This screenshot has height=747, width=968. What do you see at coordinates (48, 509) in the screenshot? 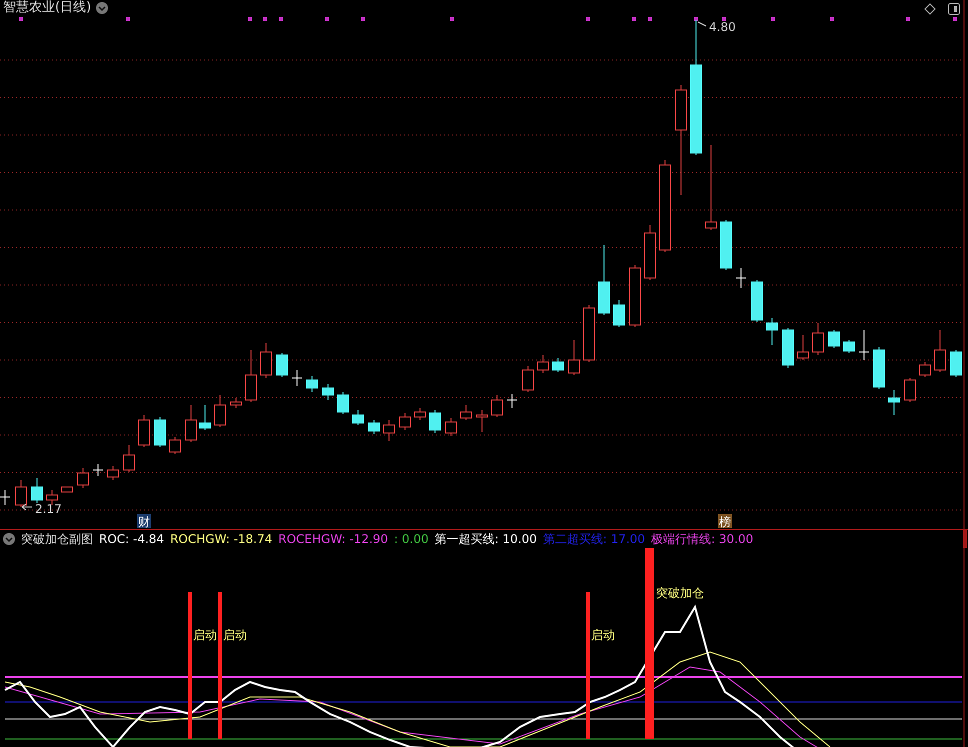
I see `low-price-label: 2.17` at bounding box center [48, 509].